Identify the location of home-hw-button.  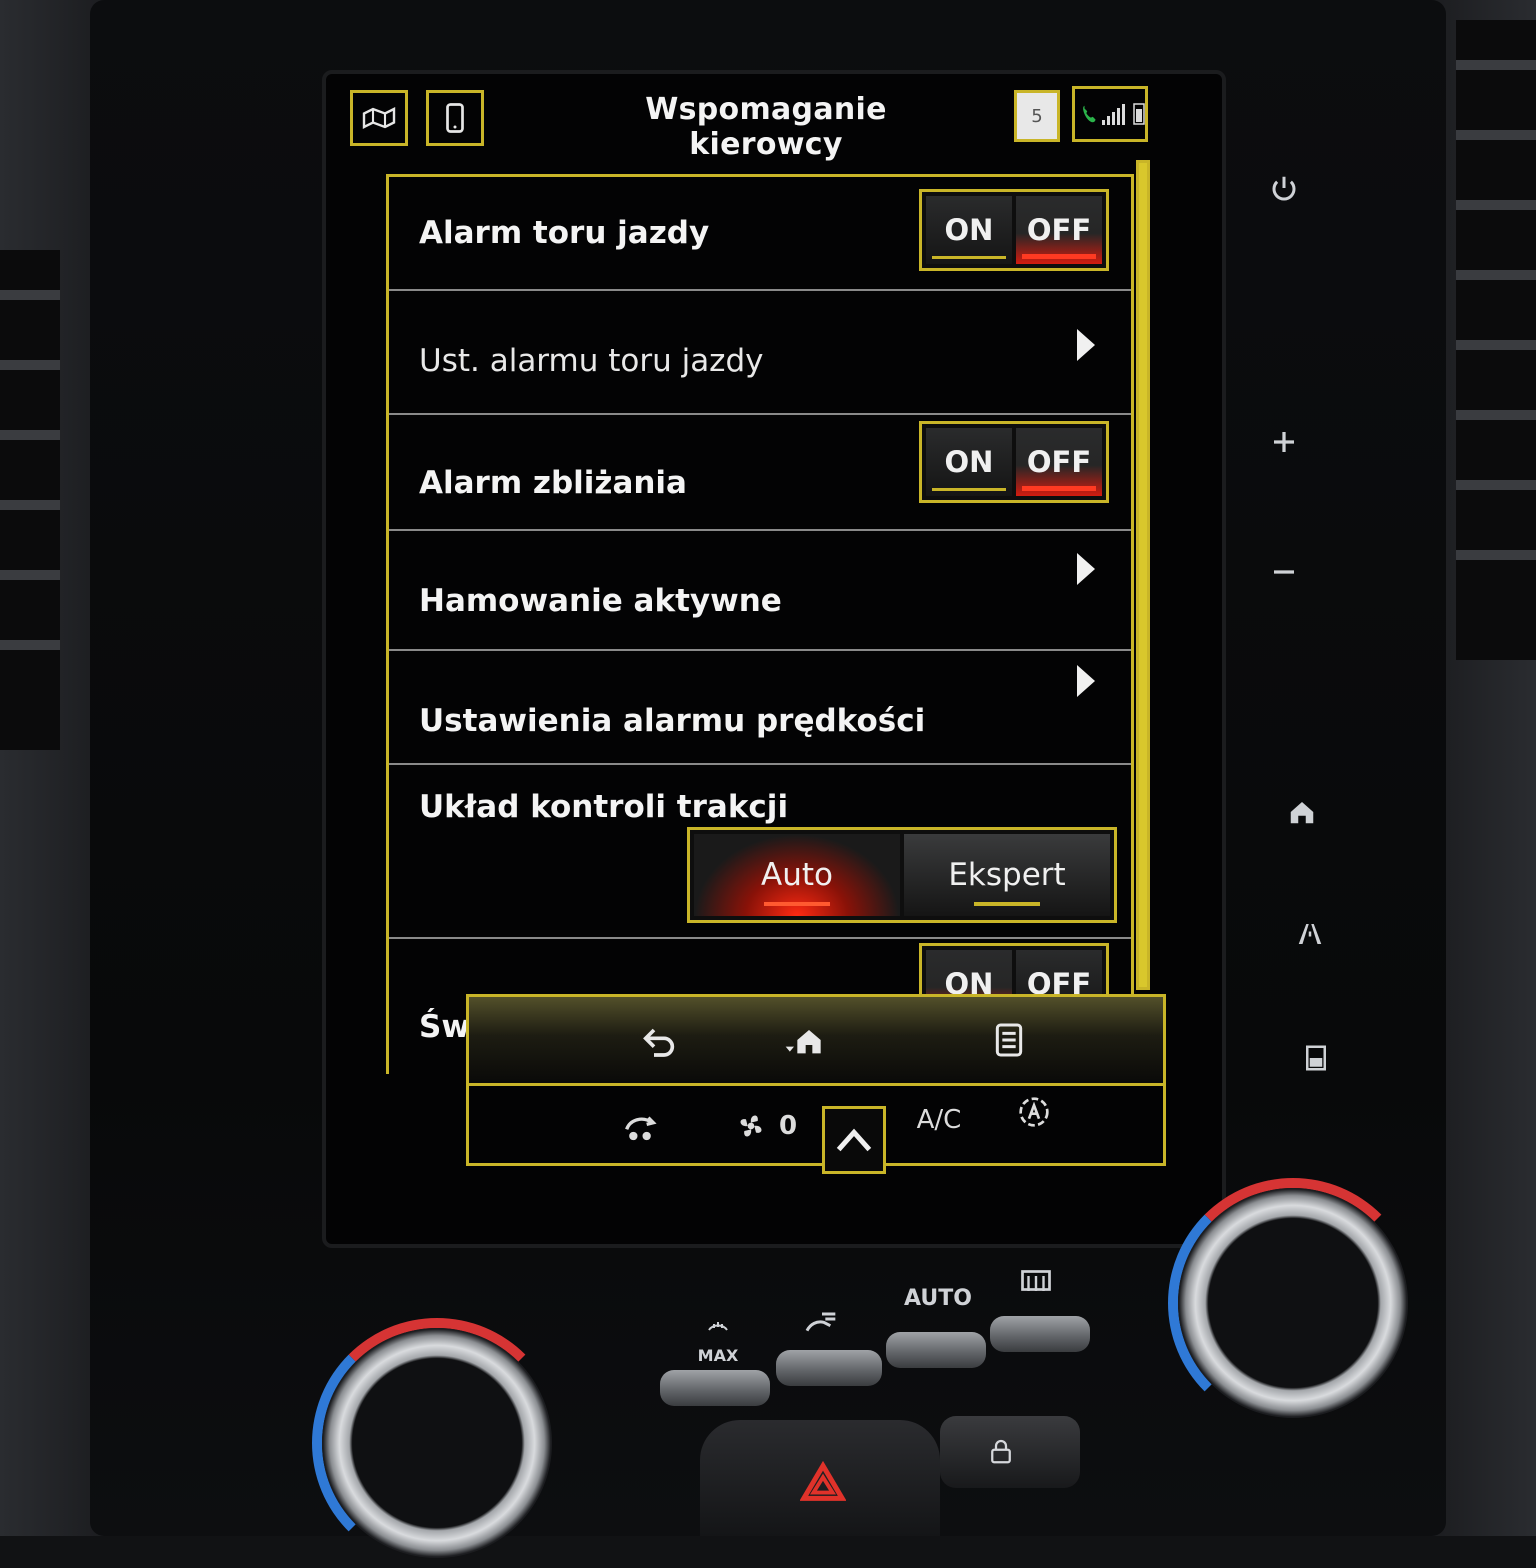
(1302, 812).